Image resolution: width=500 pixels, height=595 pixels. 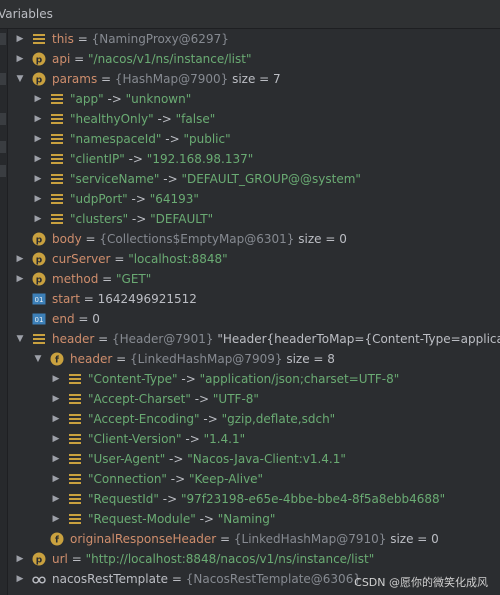 I want to click on variable-row: ▶ "healthyOnly" -> "false", so click(x=254, y=119).